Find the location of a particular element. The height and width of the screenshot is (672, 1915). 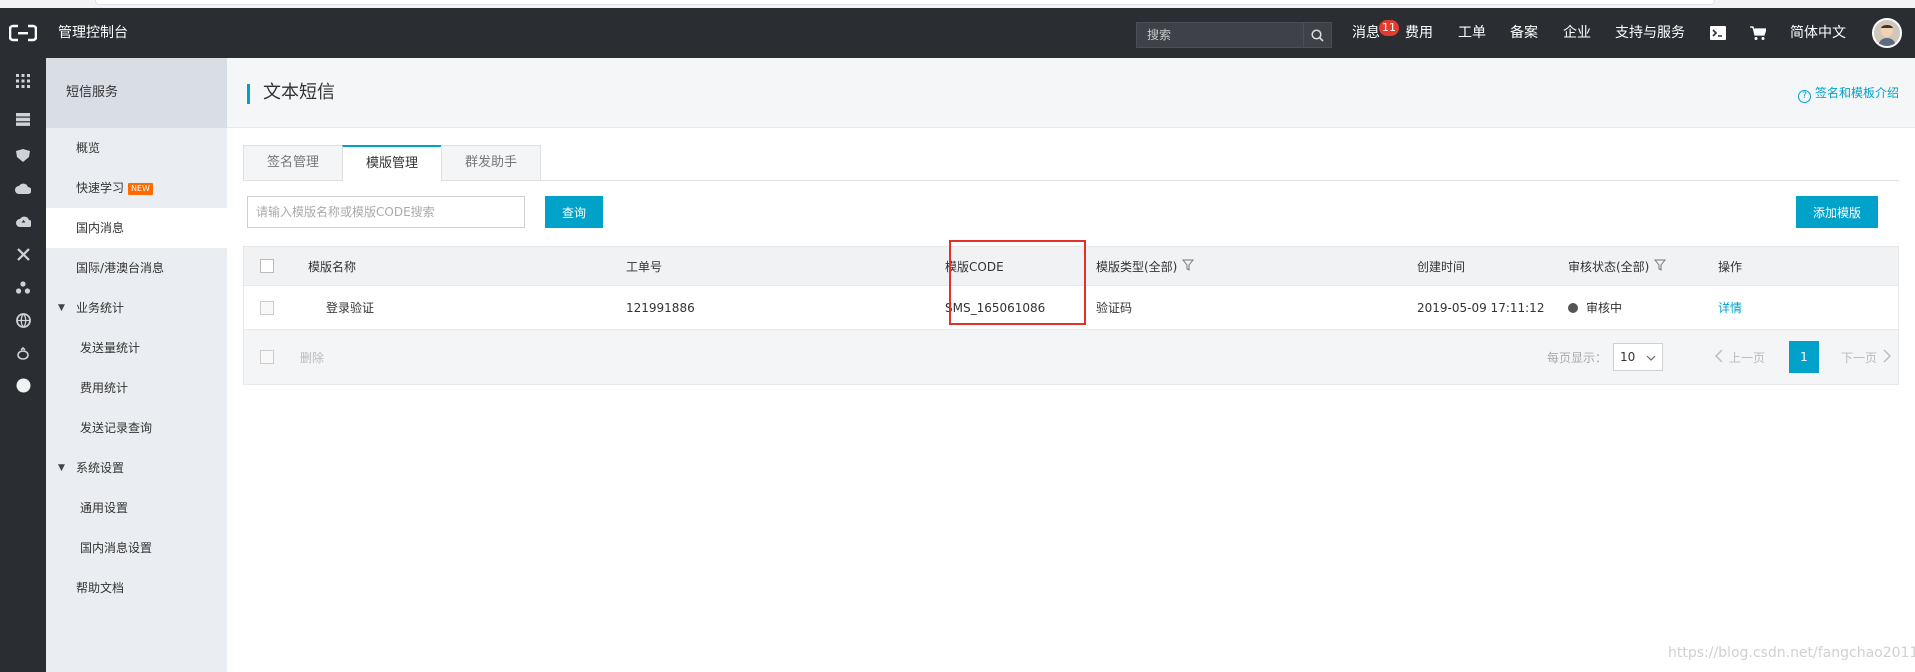

query-button: 查询 is located at coordinates (574, 212).